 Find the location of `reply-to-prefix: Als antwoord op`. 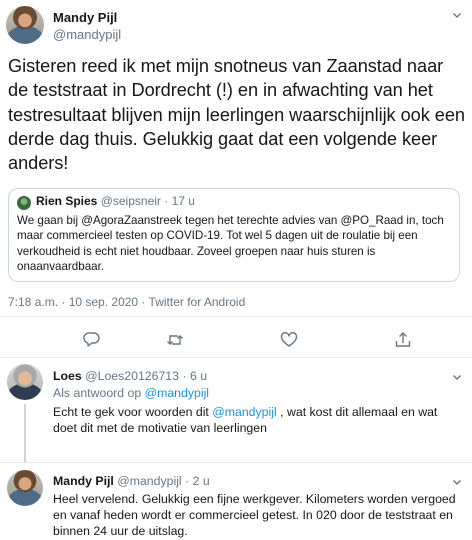

reply-to-prefix: Als antwoord op is located at coordinates (97, 393).